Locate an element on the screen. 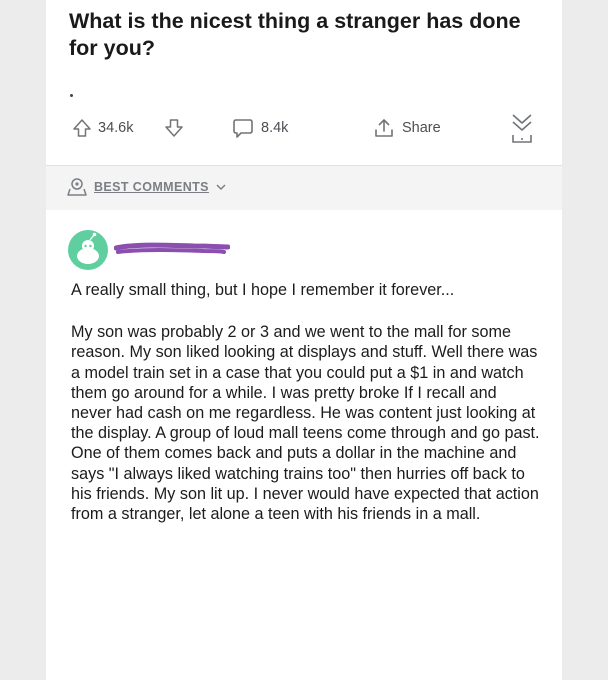 The height and width of the screenshot is (680, 608). snoo-avatar-icon is located at coordinates (88, 248).